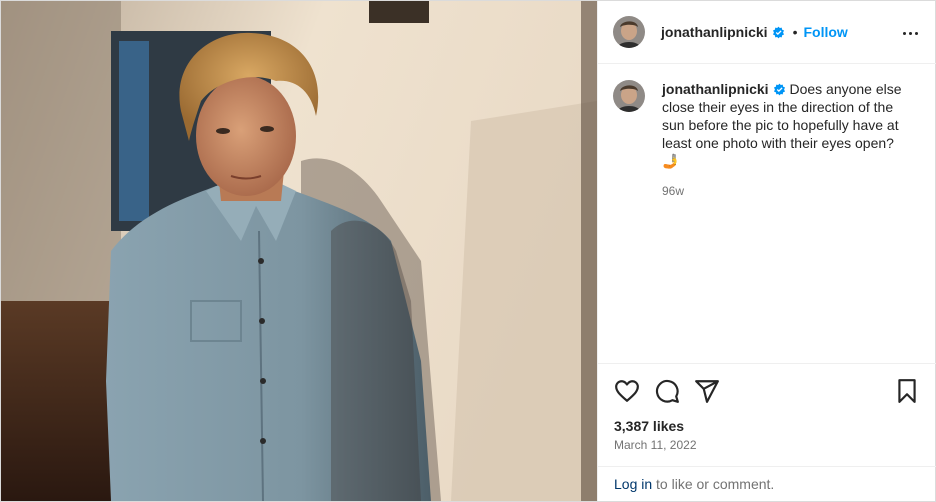 Image resolution: width=936 pixels, height=502 pixels. Describe the element at coordinates (910, 33) in the screenshot. I see `more-horizontal-icon` at that location.